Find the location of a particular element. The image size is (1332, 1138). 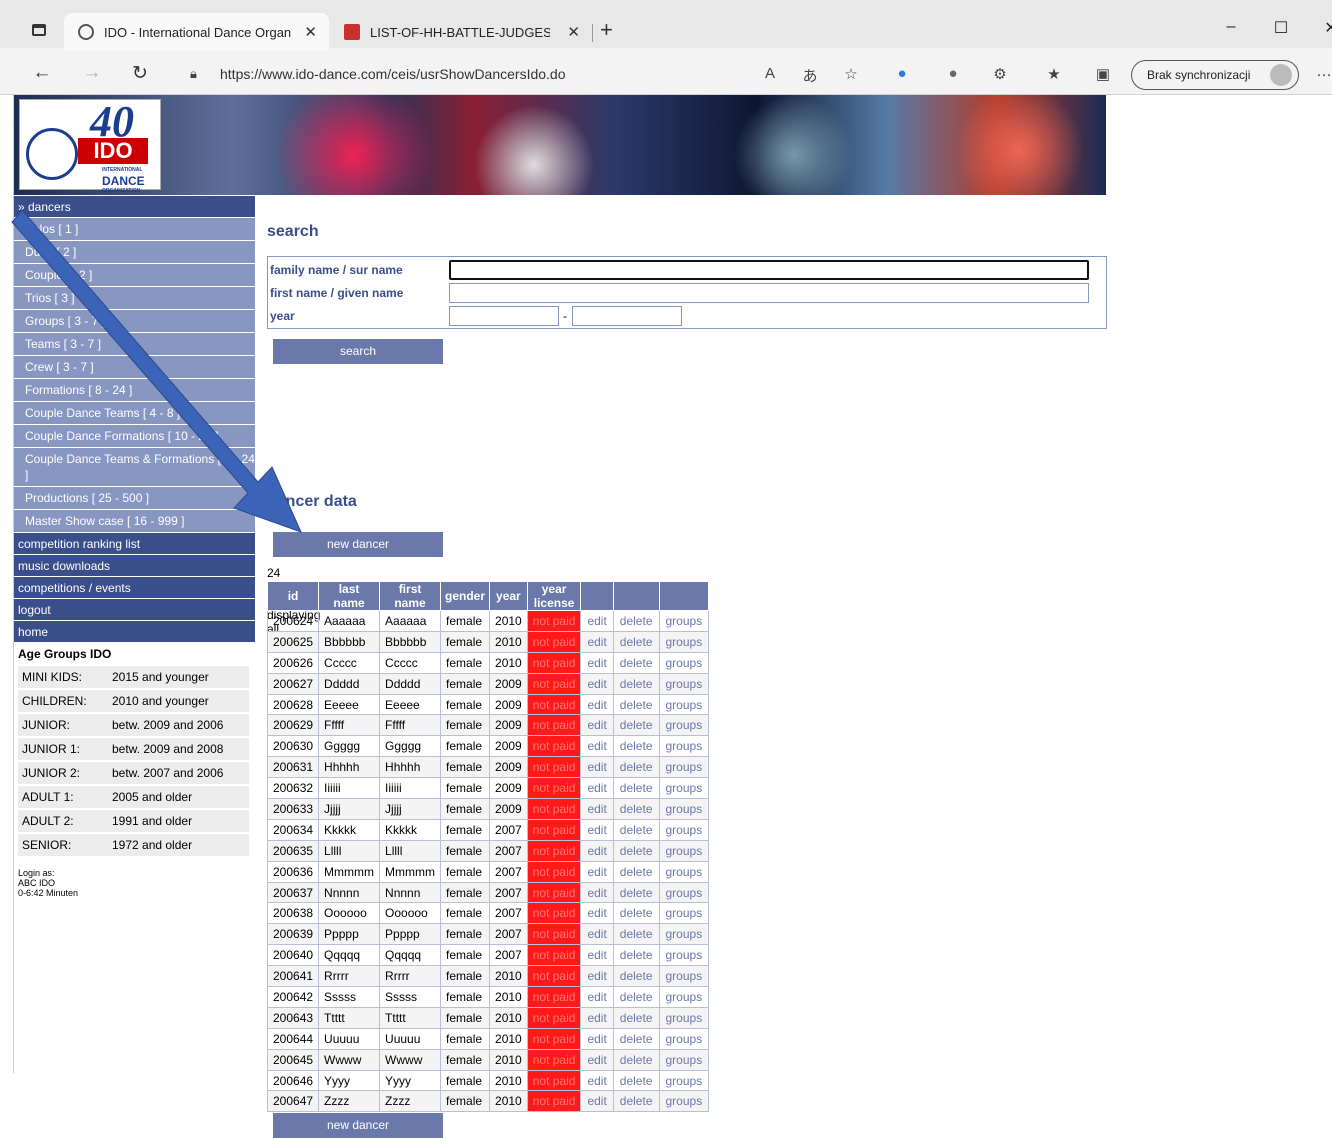

column-header: gender is located at coordinates (465, 596).